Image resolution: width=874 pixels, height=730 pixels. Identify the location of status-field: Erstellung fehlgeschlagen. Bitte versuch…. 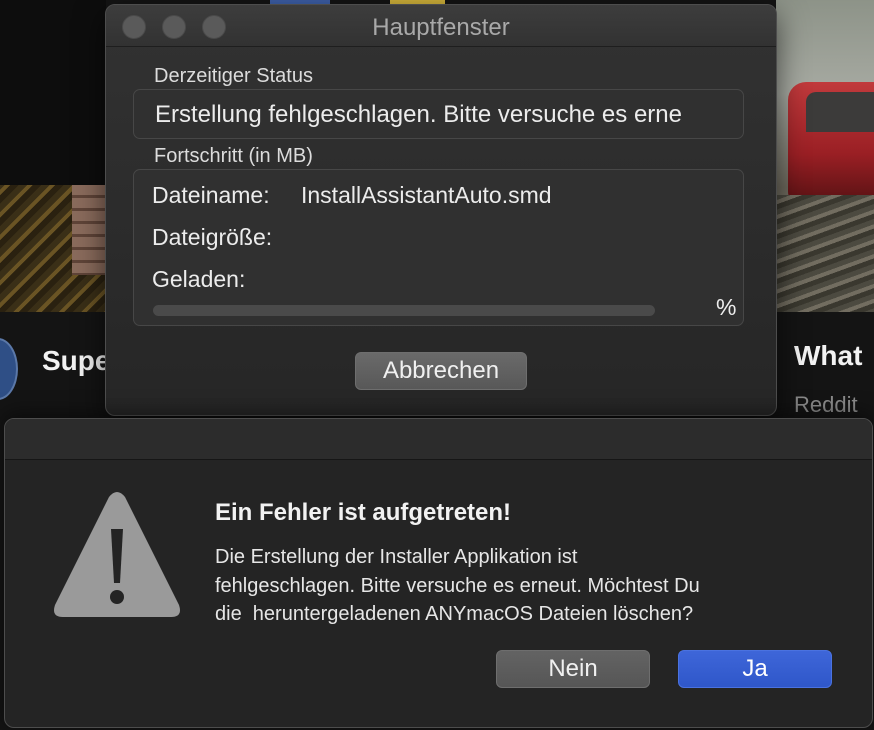
(438, 114).